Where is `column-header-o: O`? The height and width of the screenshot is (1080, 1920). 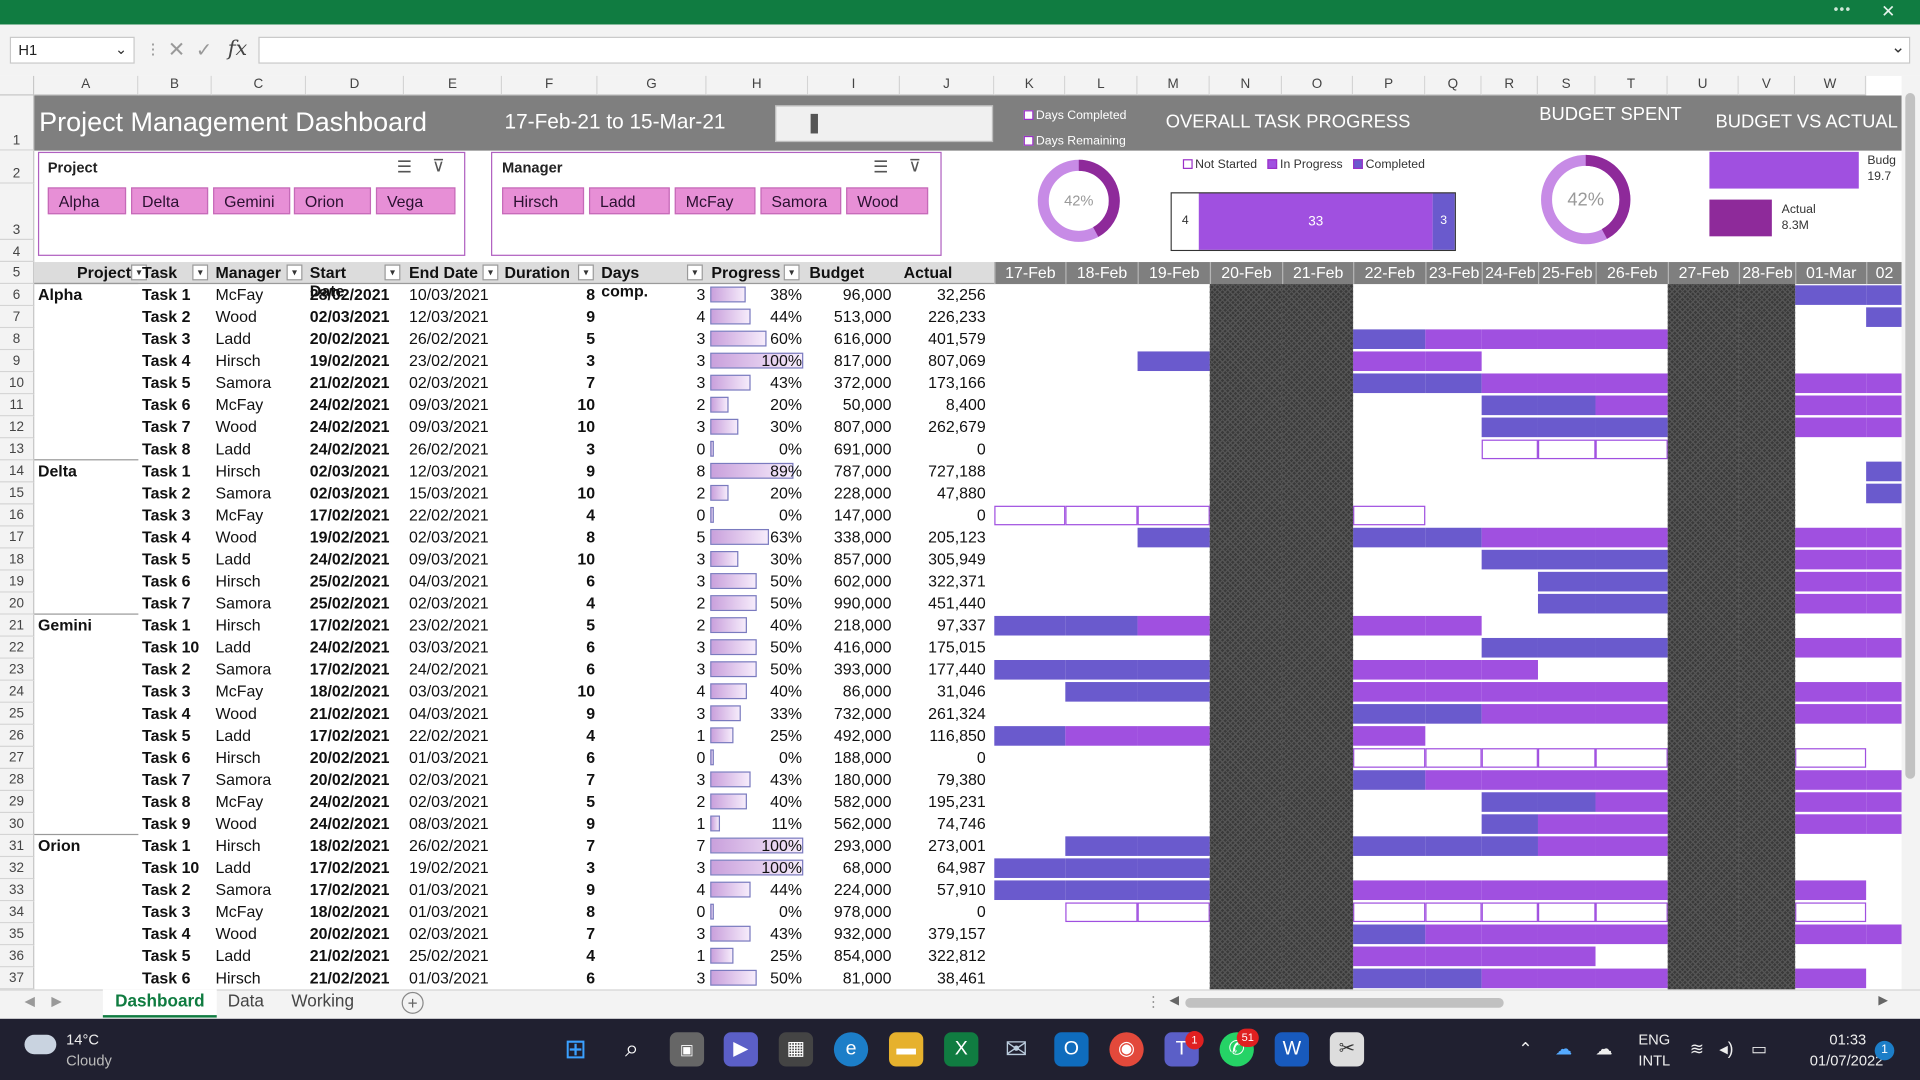
column-header-o: O is located at coordinates (1318, 85).